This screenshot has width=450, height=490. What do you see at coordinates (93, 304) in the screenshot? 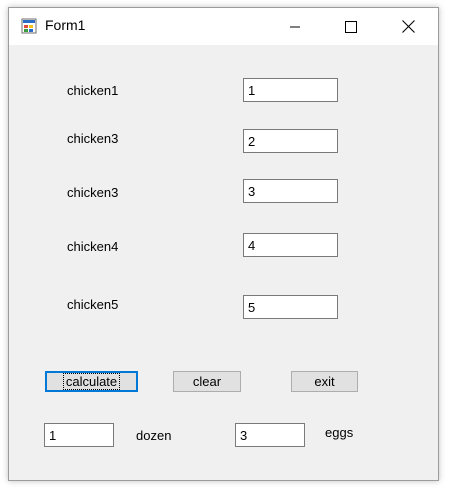
I see `label-chicken5: chicken5` at bounding box center [93, 304].